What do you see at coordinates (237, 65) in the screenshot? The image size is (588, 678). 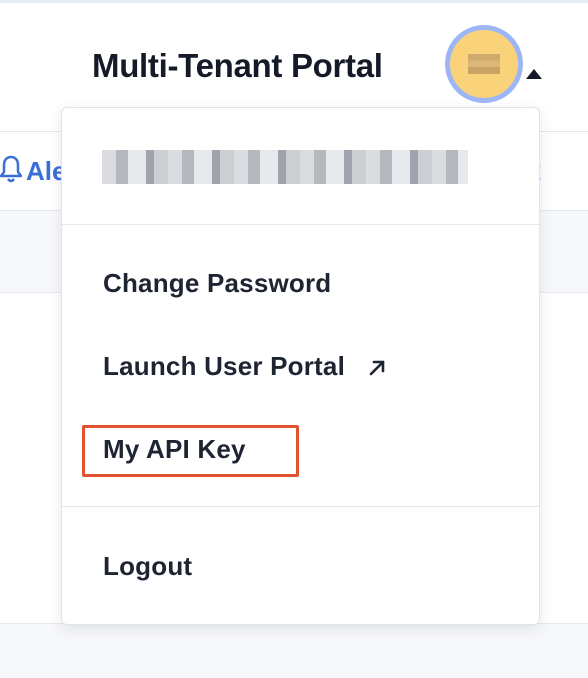 I see `portal-title: Multi-Tenant Portal` at bounding box center [237, 65].